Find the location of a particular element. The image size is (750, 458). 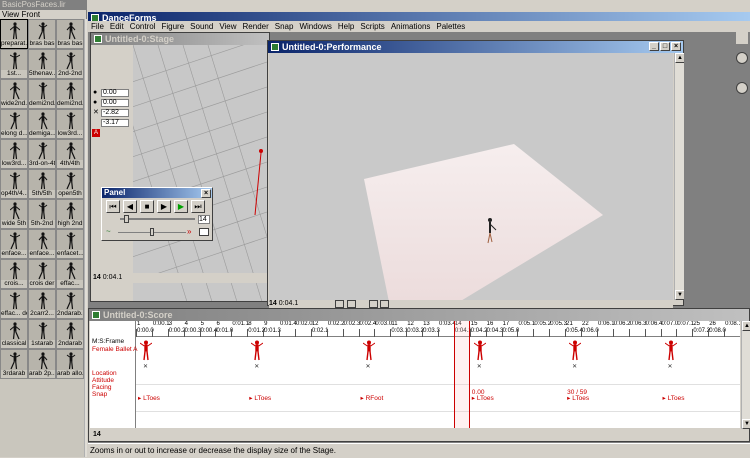

snap-label: ▸ RFoot is located at coordinates (372, 398).